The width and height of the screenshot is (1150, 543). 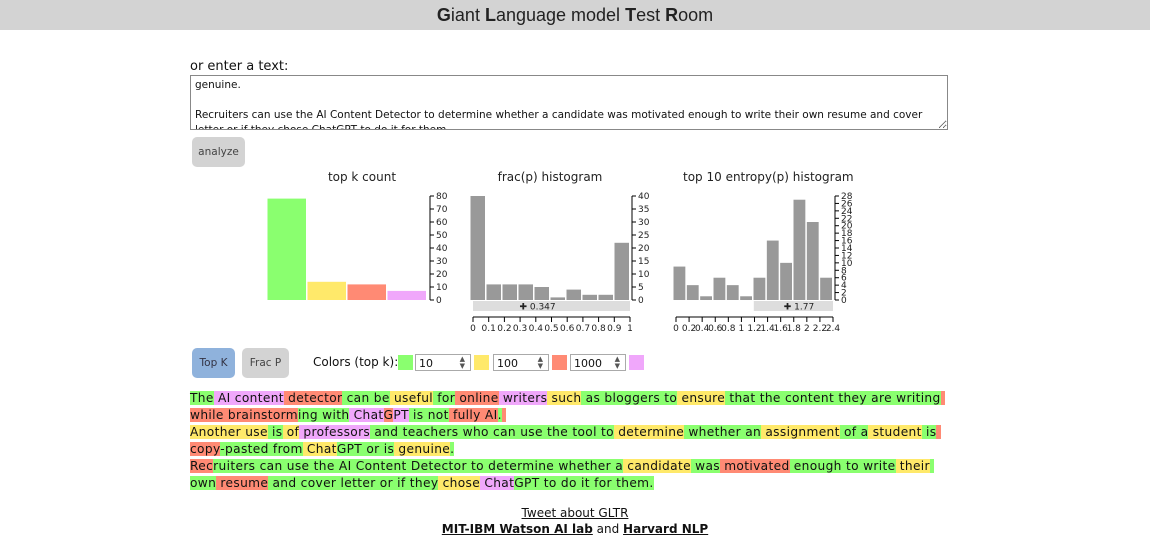 What do you see at coordinates (248, 398) in the screenshot?
I see `token: AI content` at bounding box center [248, 398].